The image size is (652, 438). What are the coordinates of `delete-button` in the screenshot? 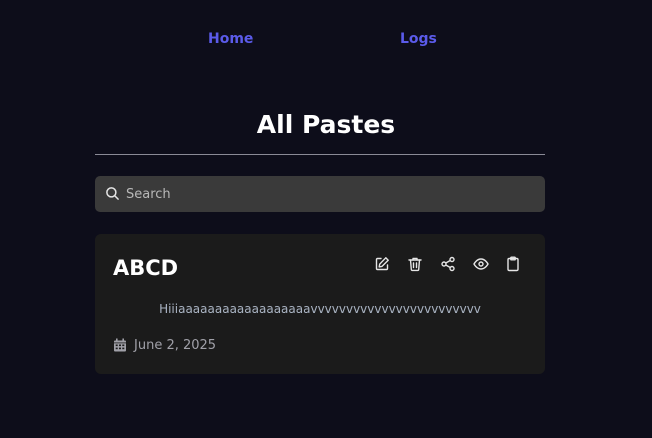 It's located at (416, 265).